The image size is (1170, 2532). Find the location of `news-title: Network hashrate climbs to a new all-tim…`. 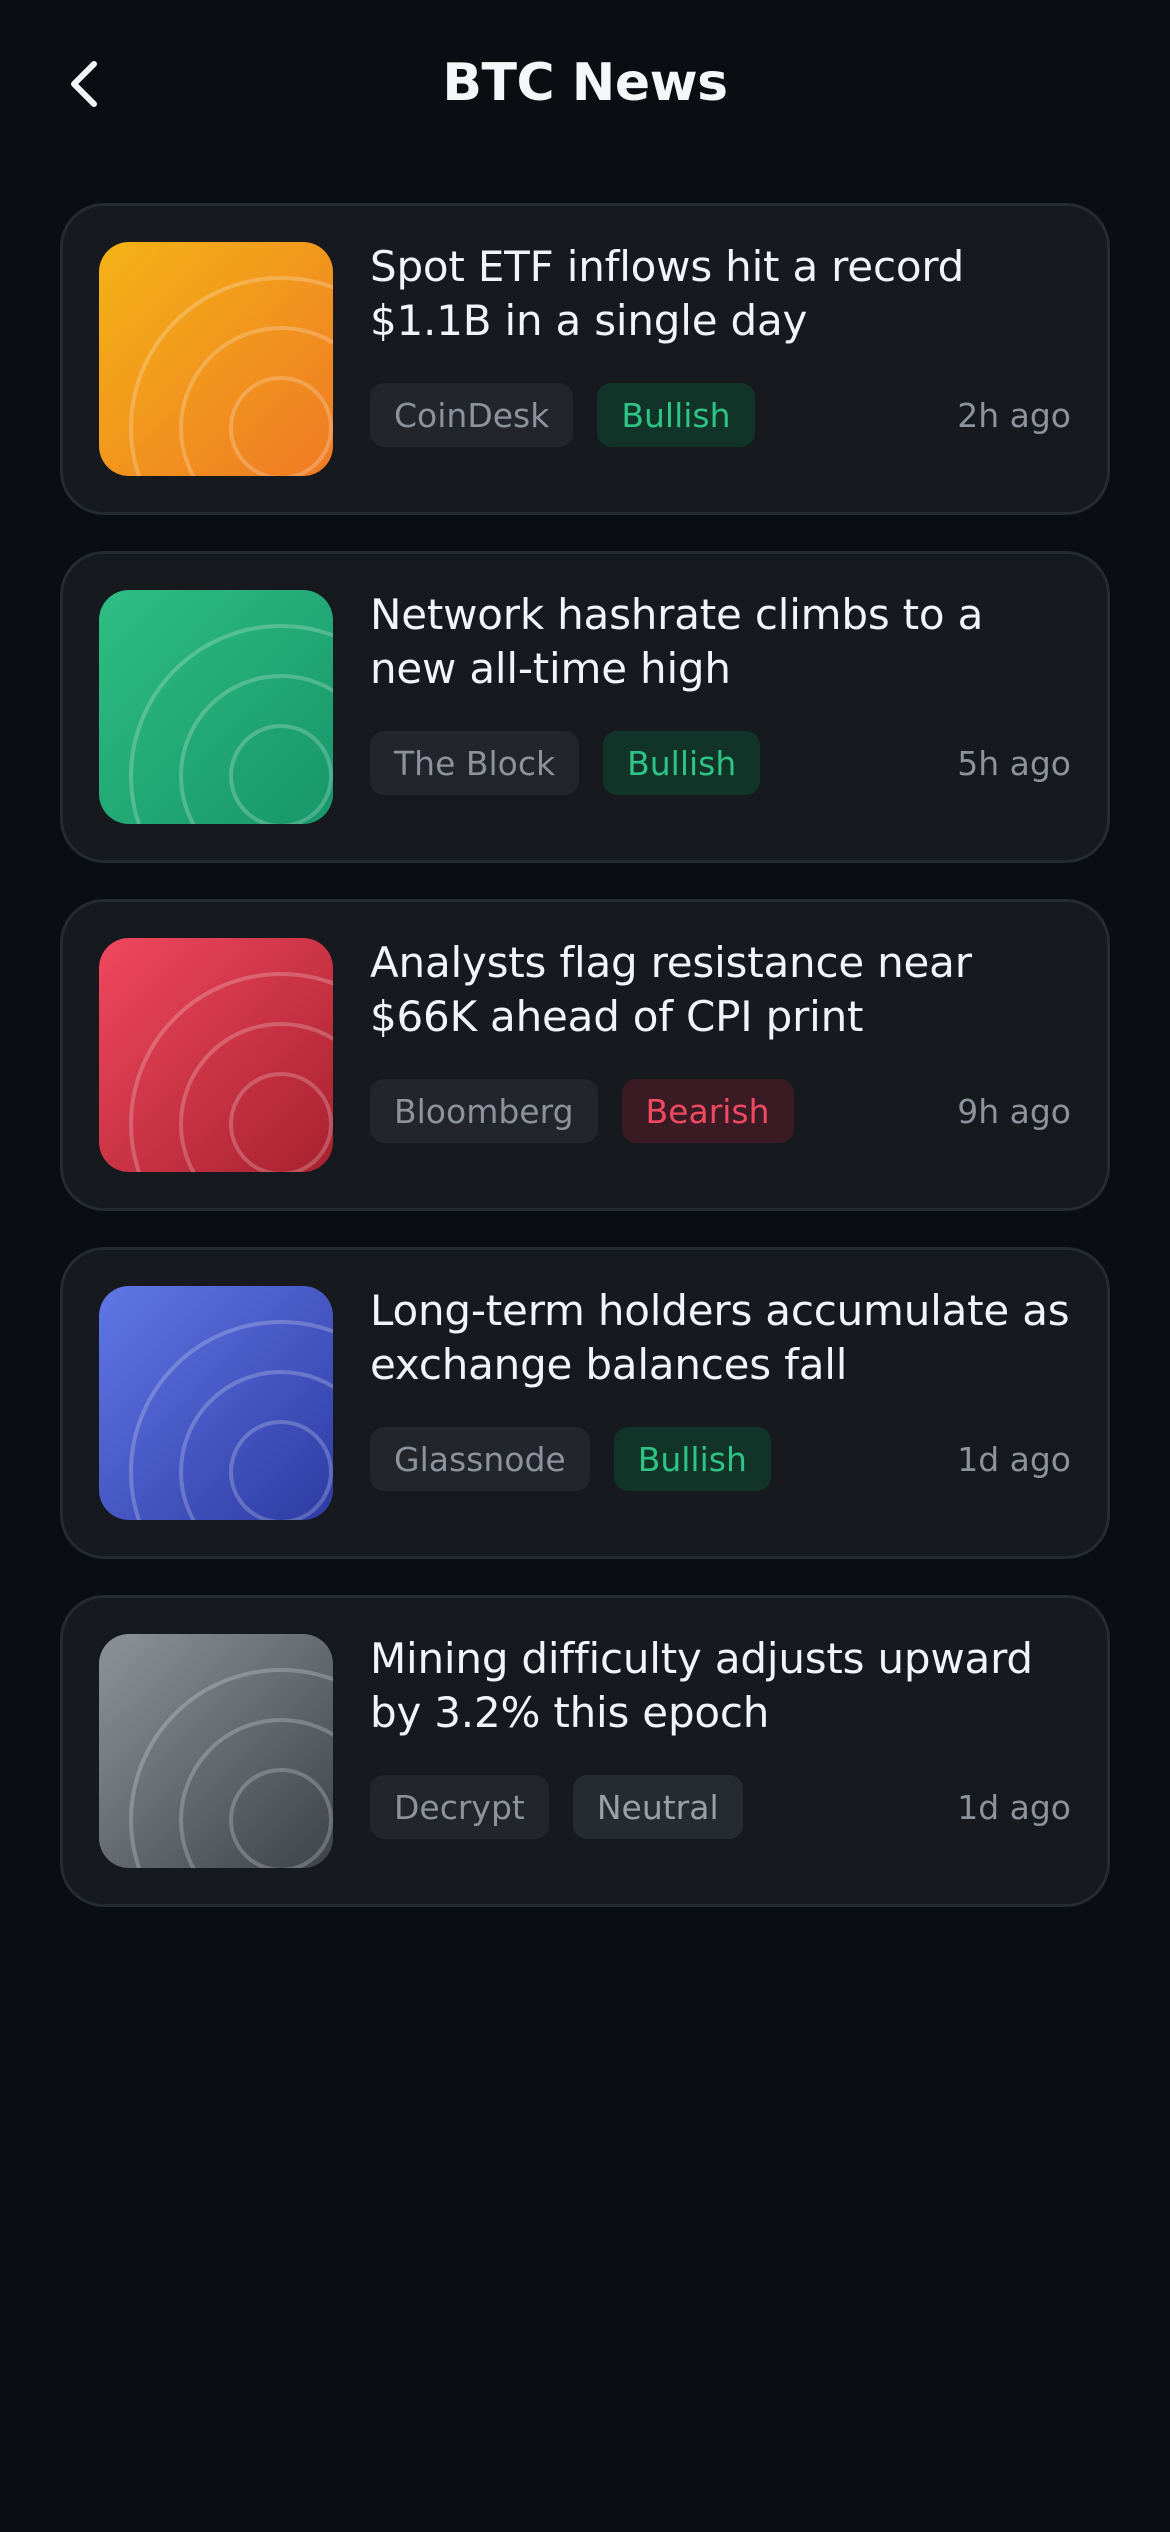

news-title: Network hashrate climbs to a new all-tim… is located at coordinates (677, 641).